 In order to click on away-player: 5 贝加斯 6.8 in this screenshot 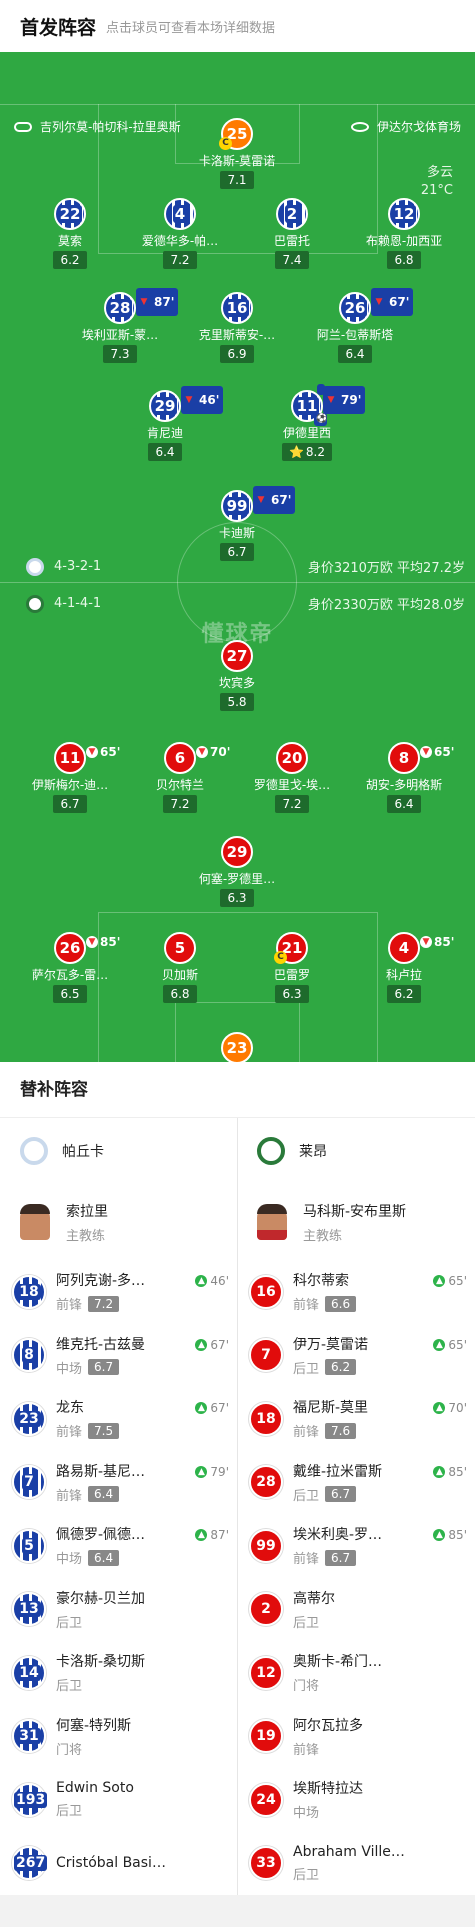, I will do `click(180, 967)`.